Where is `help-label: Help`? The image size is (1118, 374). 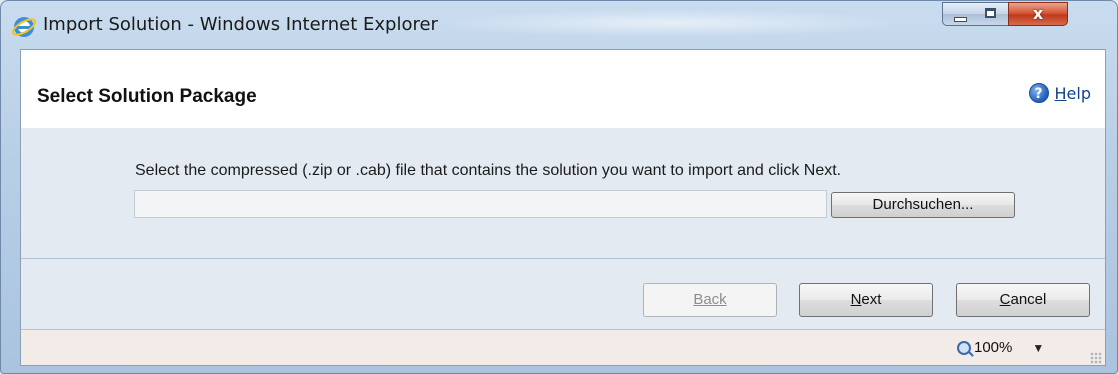
help-label: Help is located at coordinates (1072, 93).